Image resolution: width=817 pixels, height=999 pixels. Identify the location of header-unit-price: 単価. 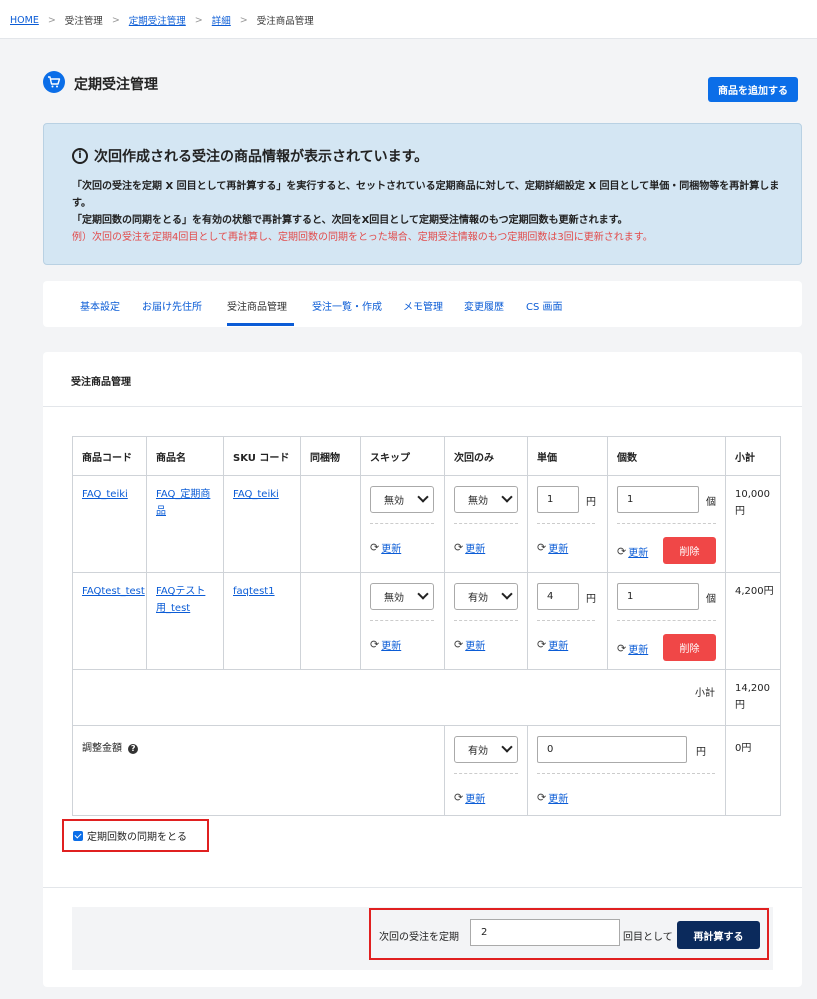
(567, 456).